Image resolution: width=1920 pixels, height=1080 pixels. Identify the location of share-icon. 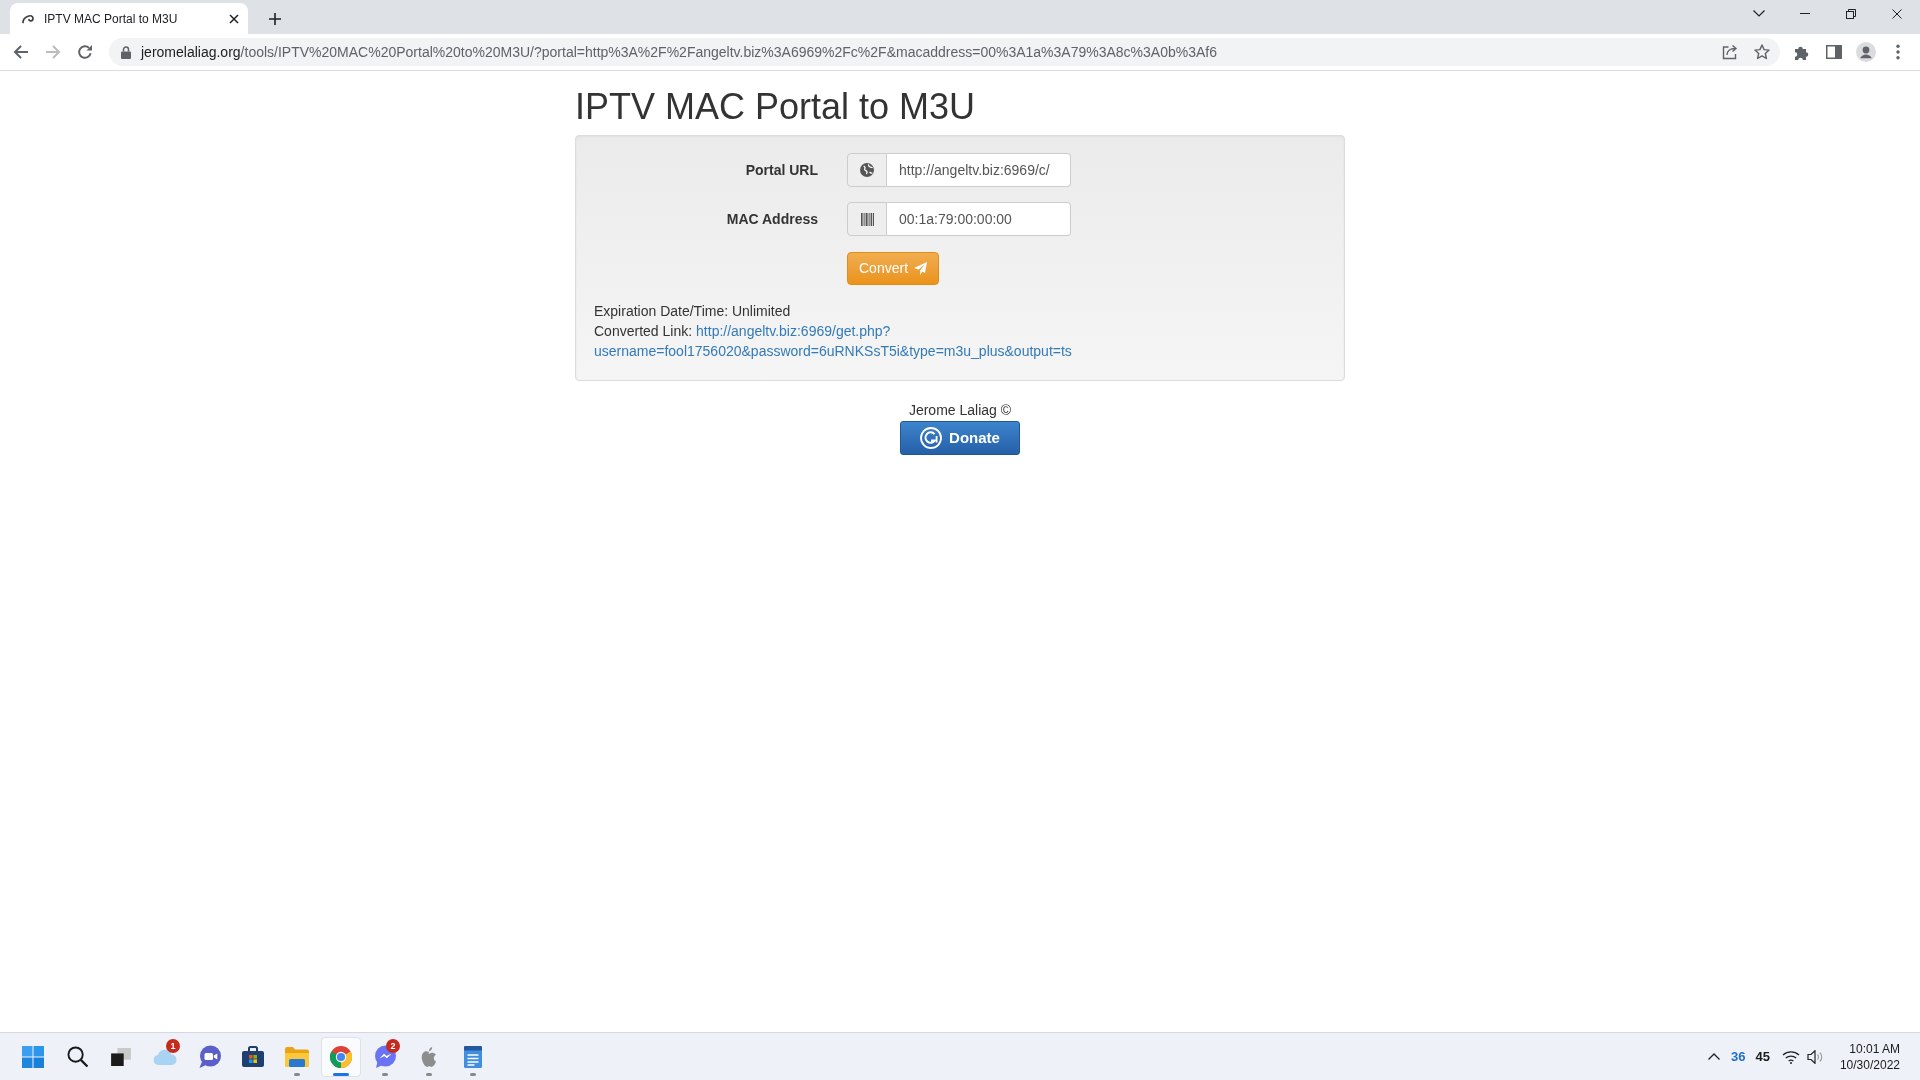
(1730, 52).